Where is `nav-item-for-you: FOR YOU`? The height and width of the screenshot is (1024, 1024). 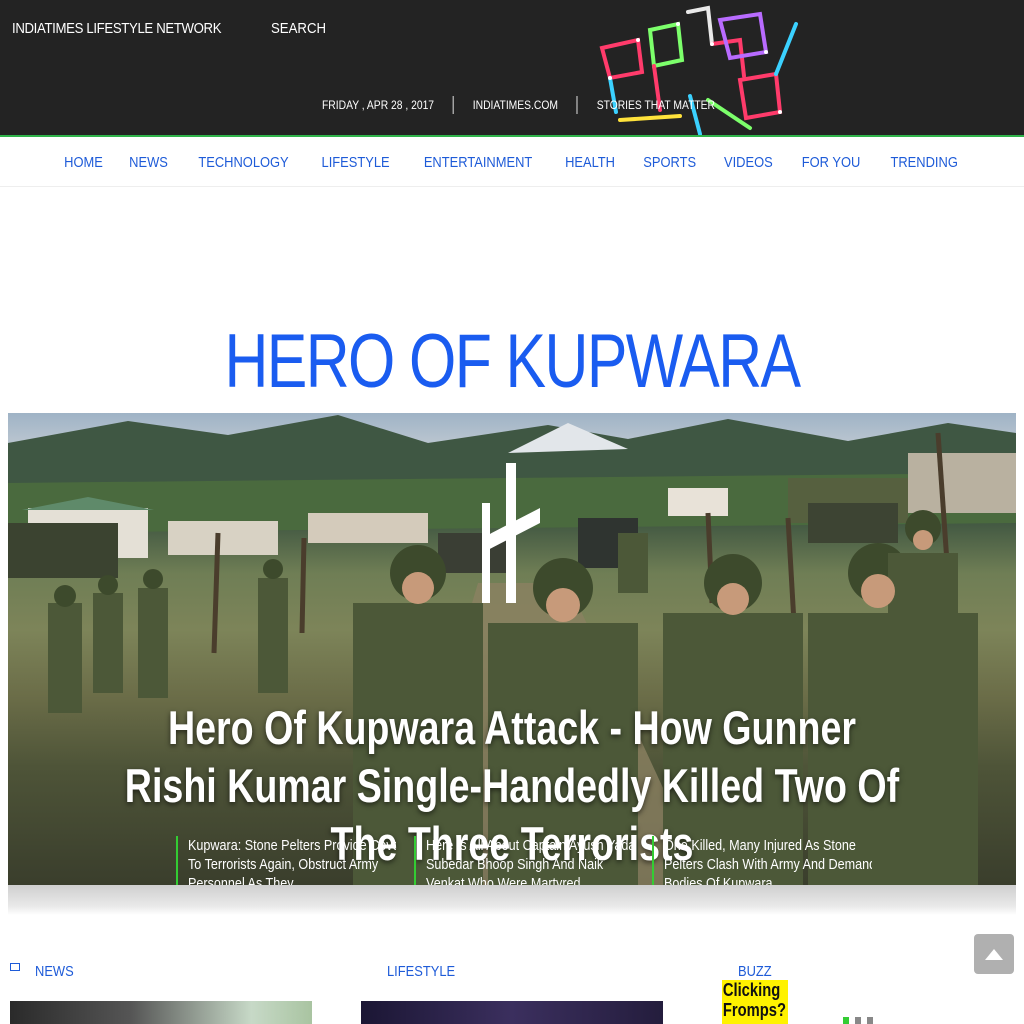
nav-item-for-you: FOR YOU is located at coordinates (831, 162).